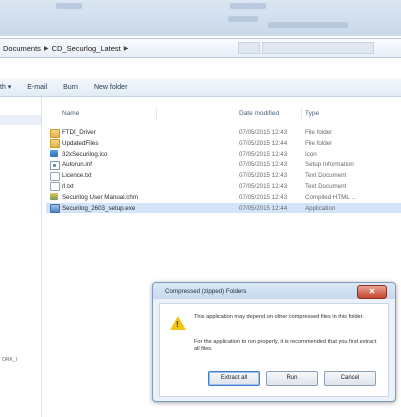  What do you see at coordinates (9, 87) in the screenshot?
I see `toolbar-share-menu: th ▾` at bounding box center [9, 87].